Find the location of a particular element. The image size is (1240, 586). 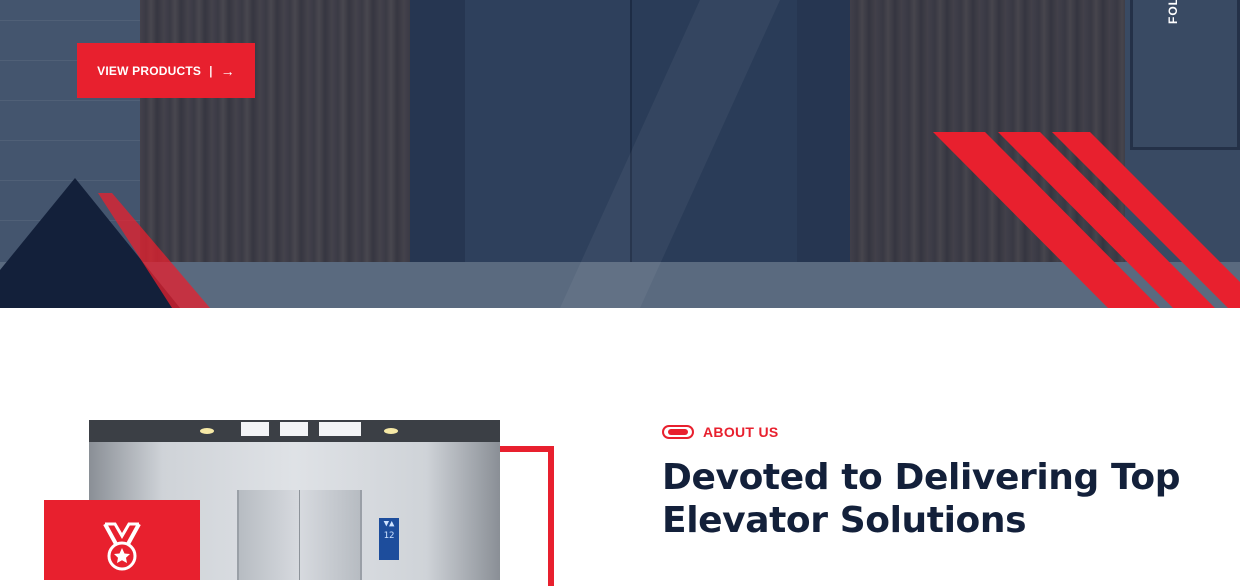

arrow-right-icon: → is located at coordinates (227, 70).